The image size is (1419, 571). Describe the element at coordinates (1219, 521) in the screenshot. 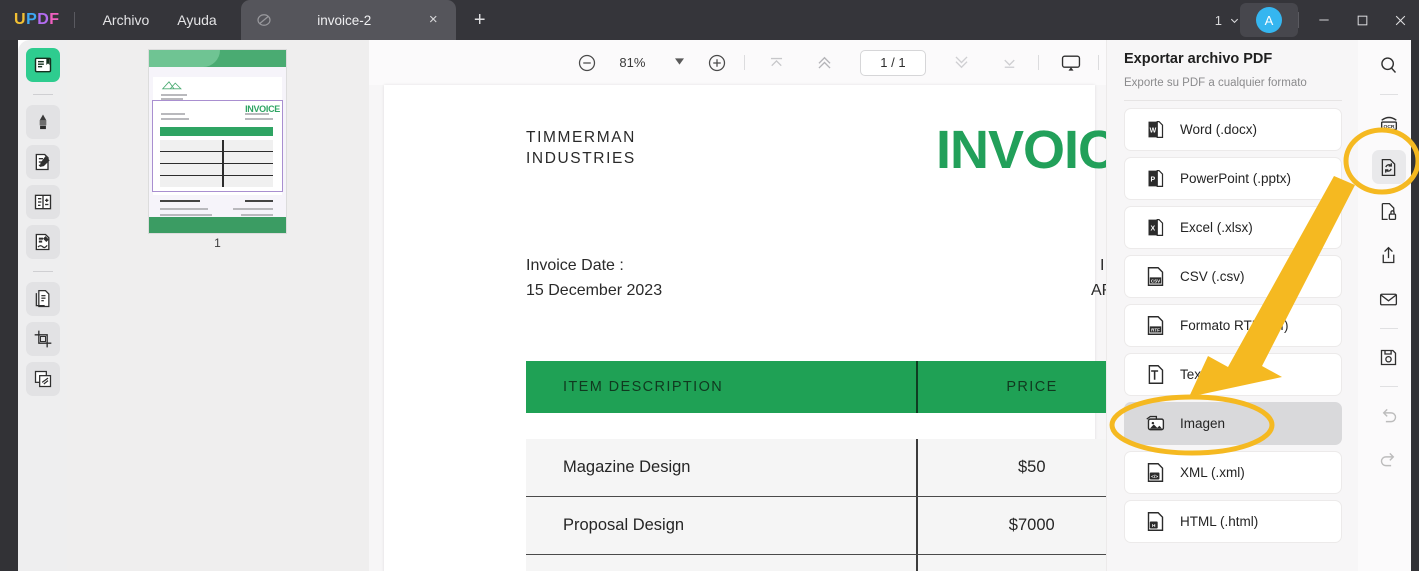

I see `export-option-label: HTML (.html)` at that location.